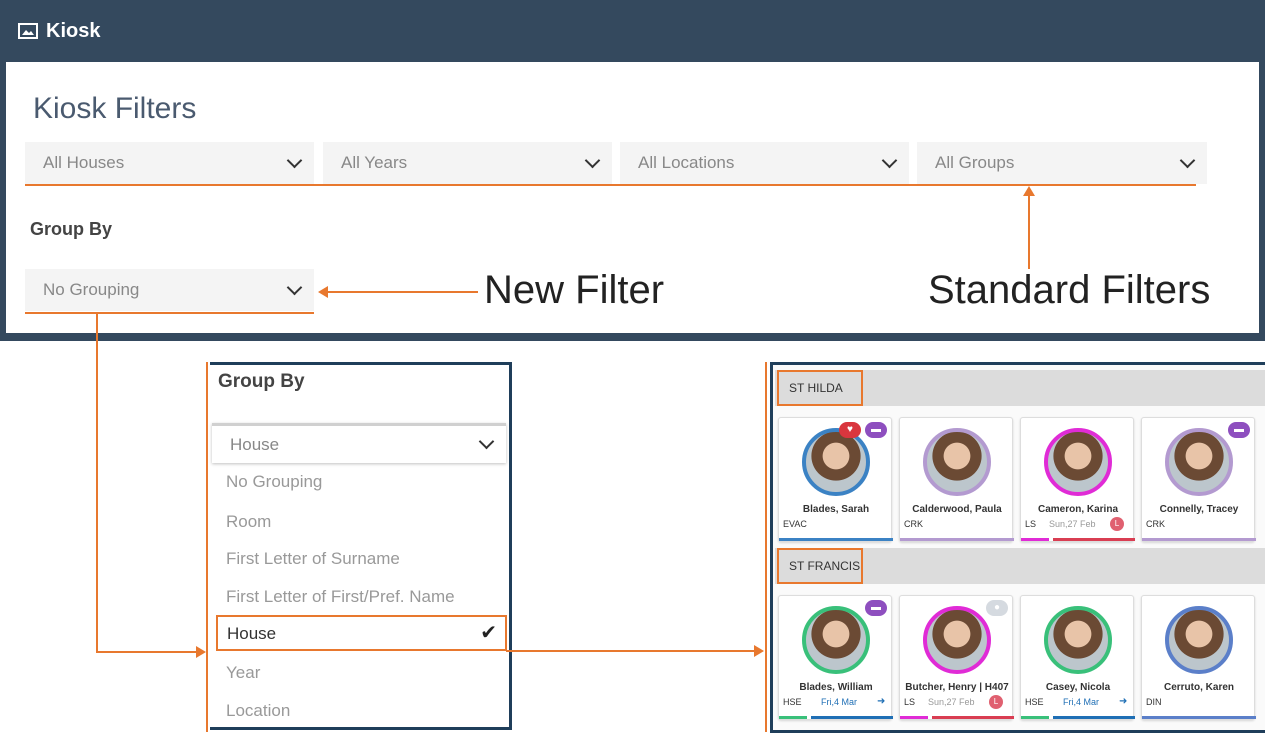 The image size is (1265, 733). I want to click on new-filter-underline, so click(169, 313).